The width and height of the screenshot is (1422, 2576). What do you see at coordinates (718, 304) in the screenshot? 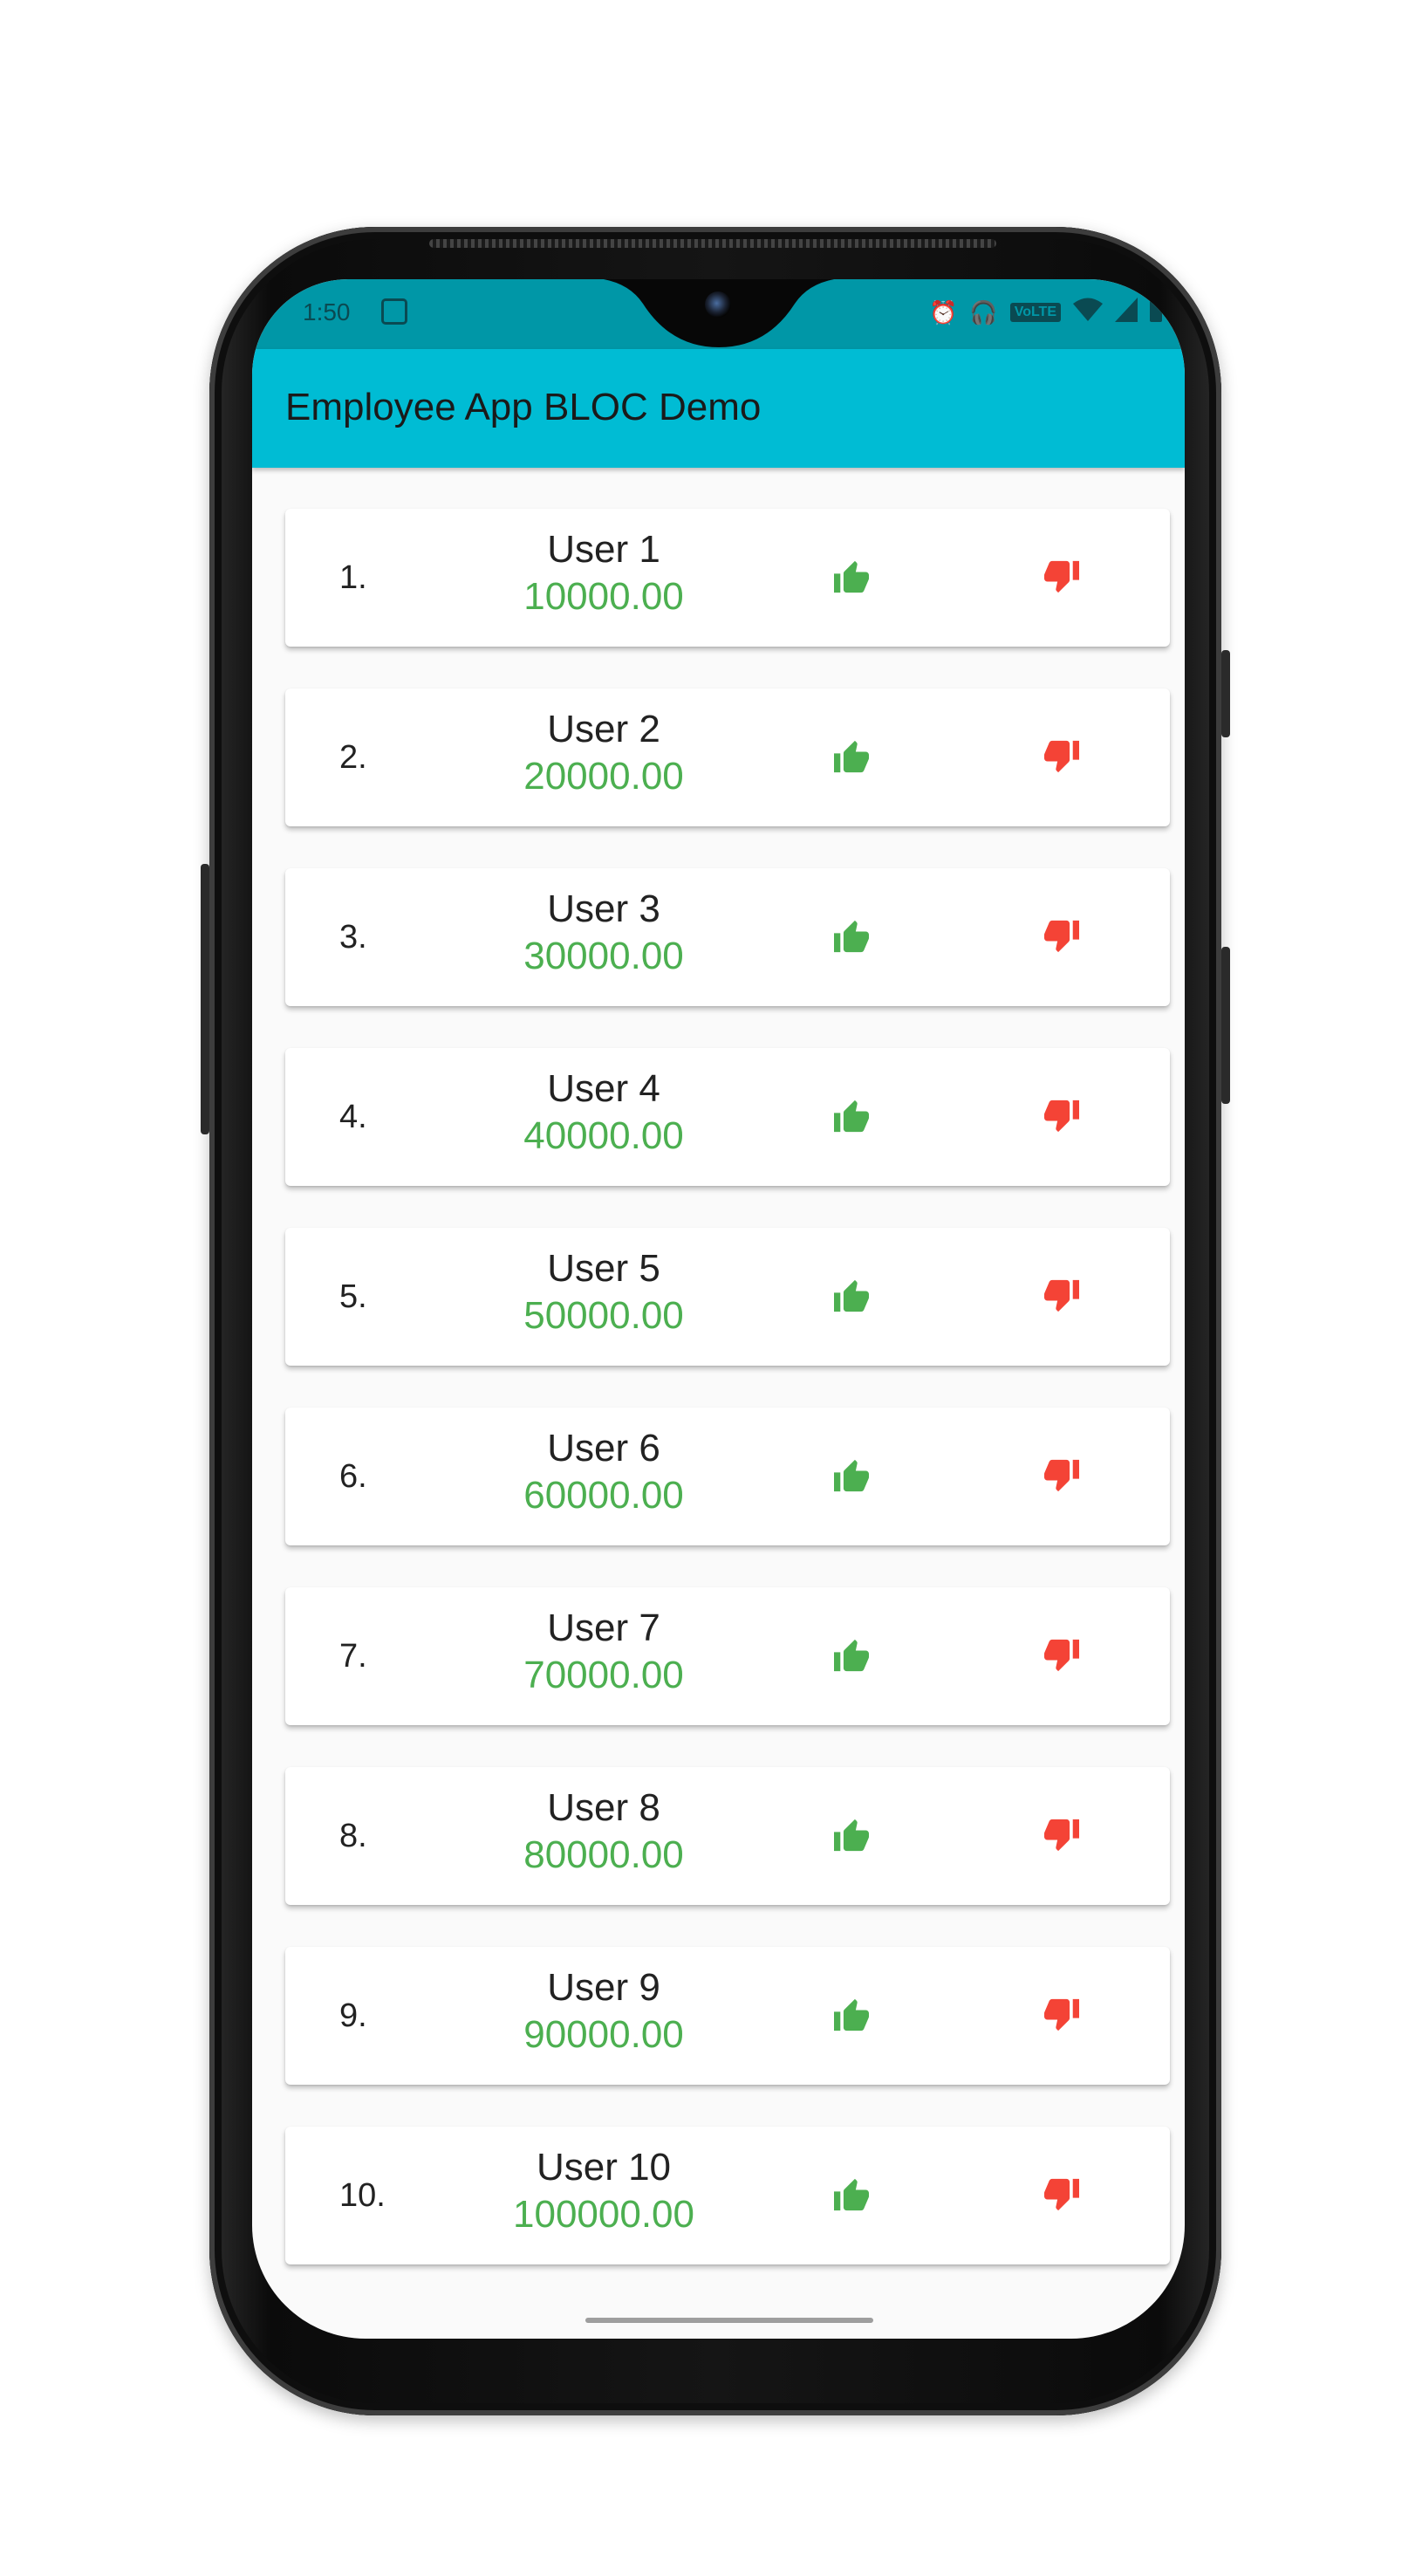
I see `front-camera` at bounding box center [718, 304].